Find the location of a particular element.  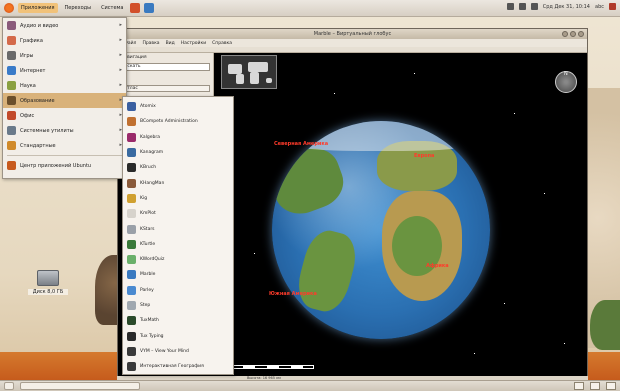

kalgebra-icon is located at coordinates (131, 137).